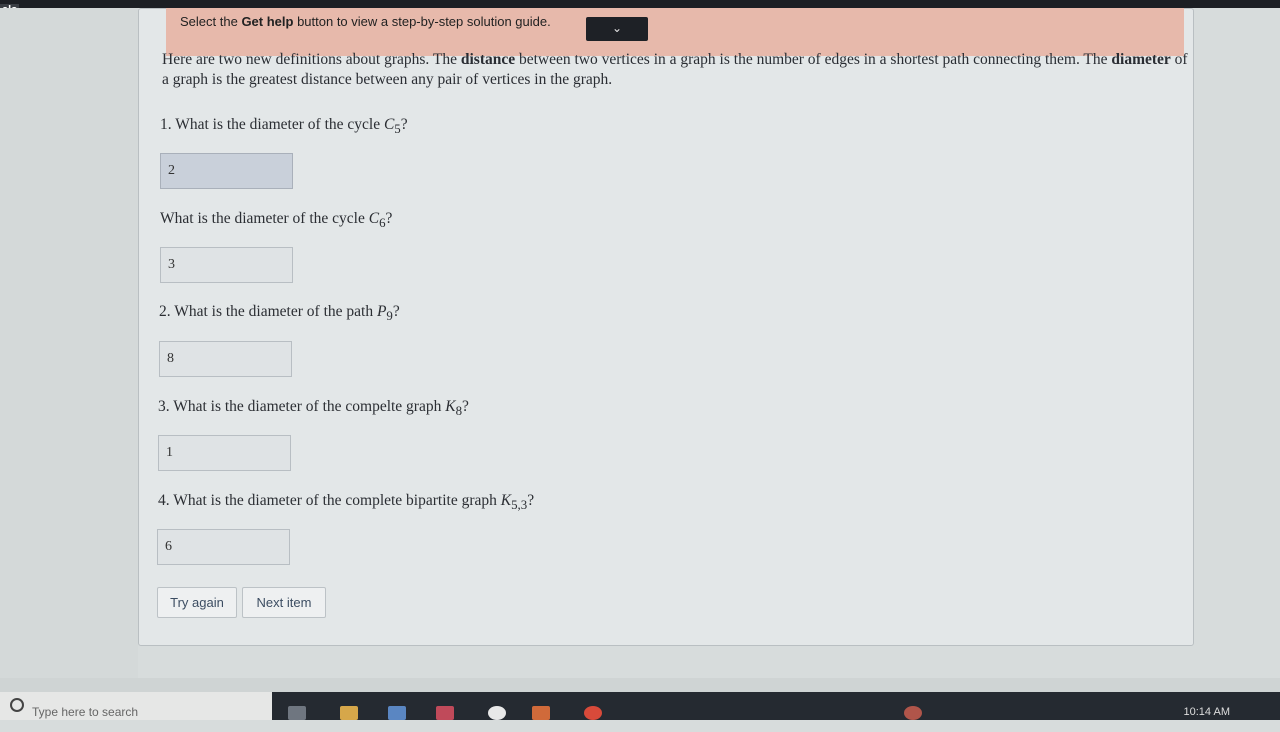 This screenshot has width=1280, height=732. What do you see at coordinates (640, 706) in the screenshot?
I see `taskbar: Type here to search 10:14 AM` at bounding box center [640, 706].